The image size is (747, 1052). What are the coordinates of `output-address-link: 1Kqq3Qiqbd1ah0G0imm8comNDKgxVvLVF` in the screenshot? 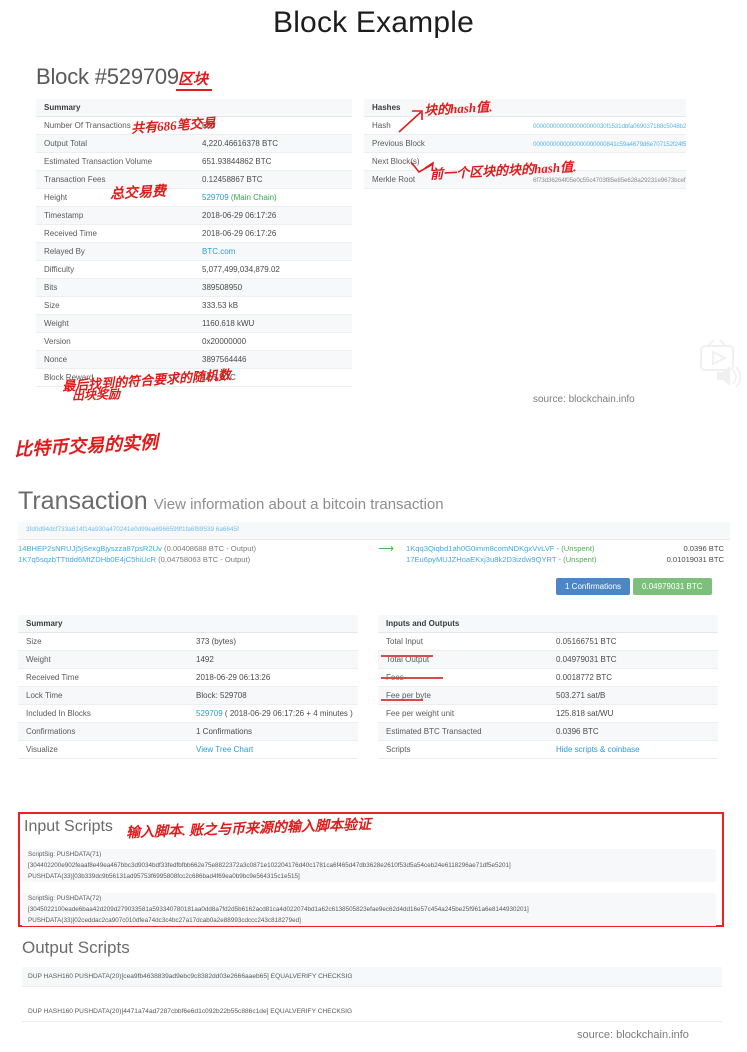 It's located at (480, 548).